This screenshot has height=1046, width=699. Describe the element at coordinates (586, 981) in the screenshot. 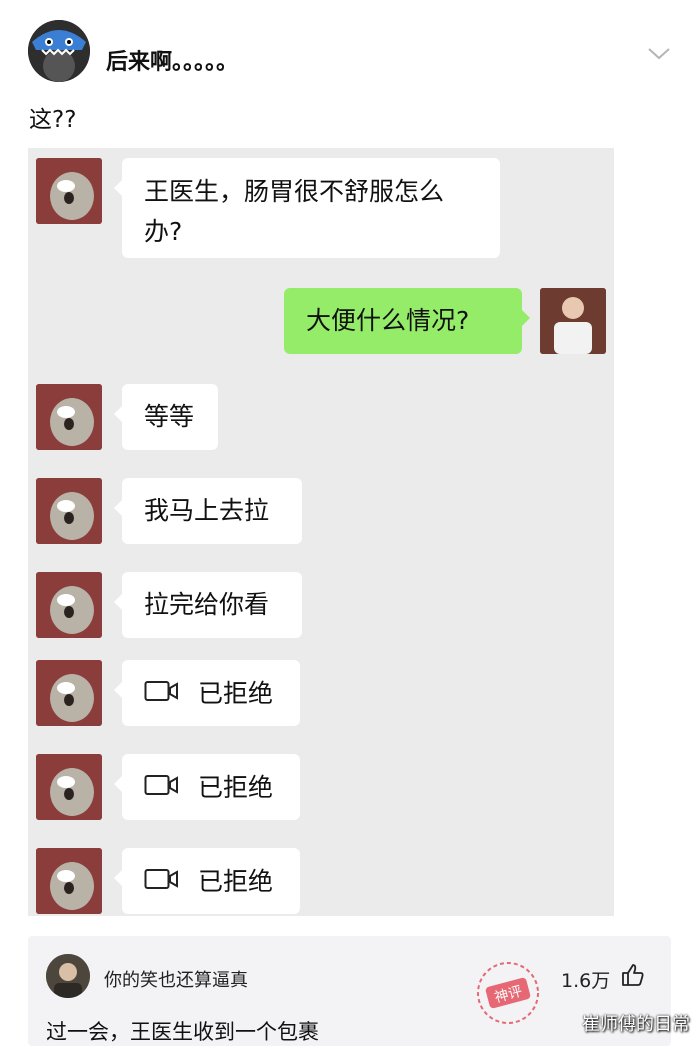

I see `like-count: 1.6万` at that location.